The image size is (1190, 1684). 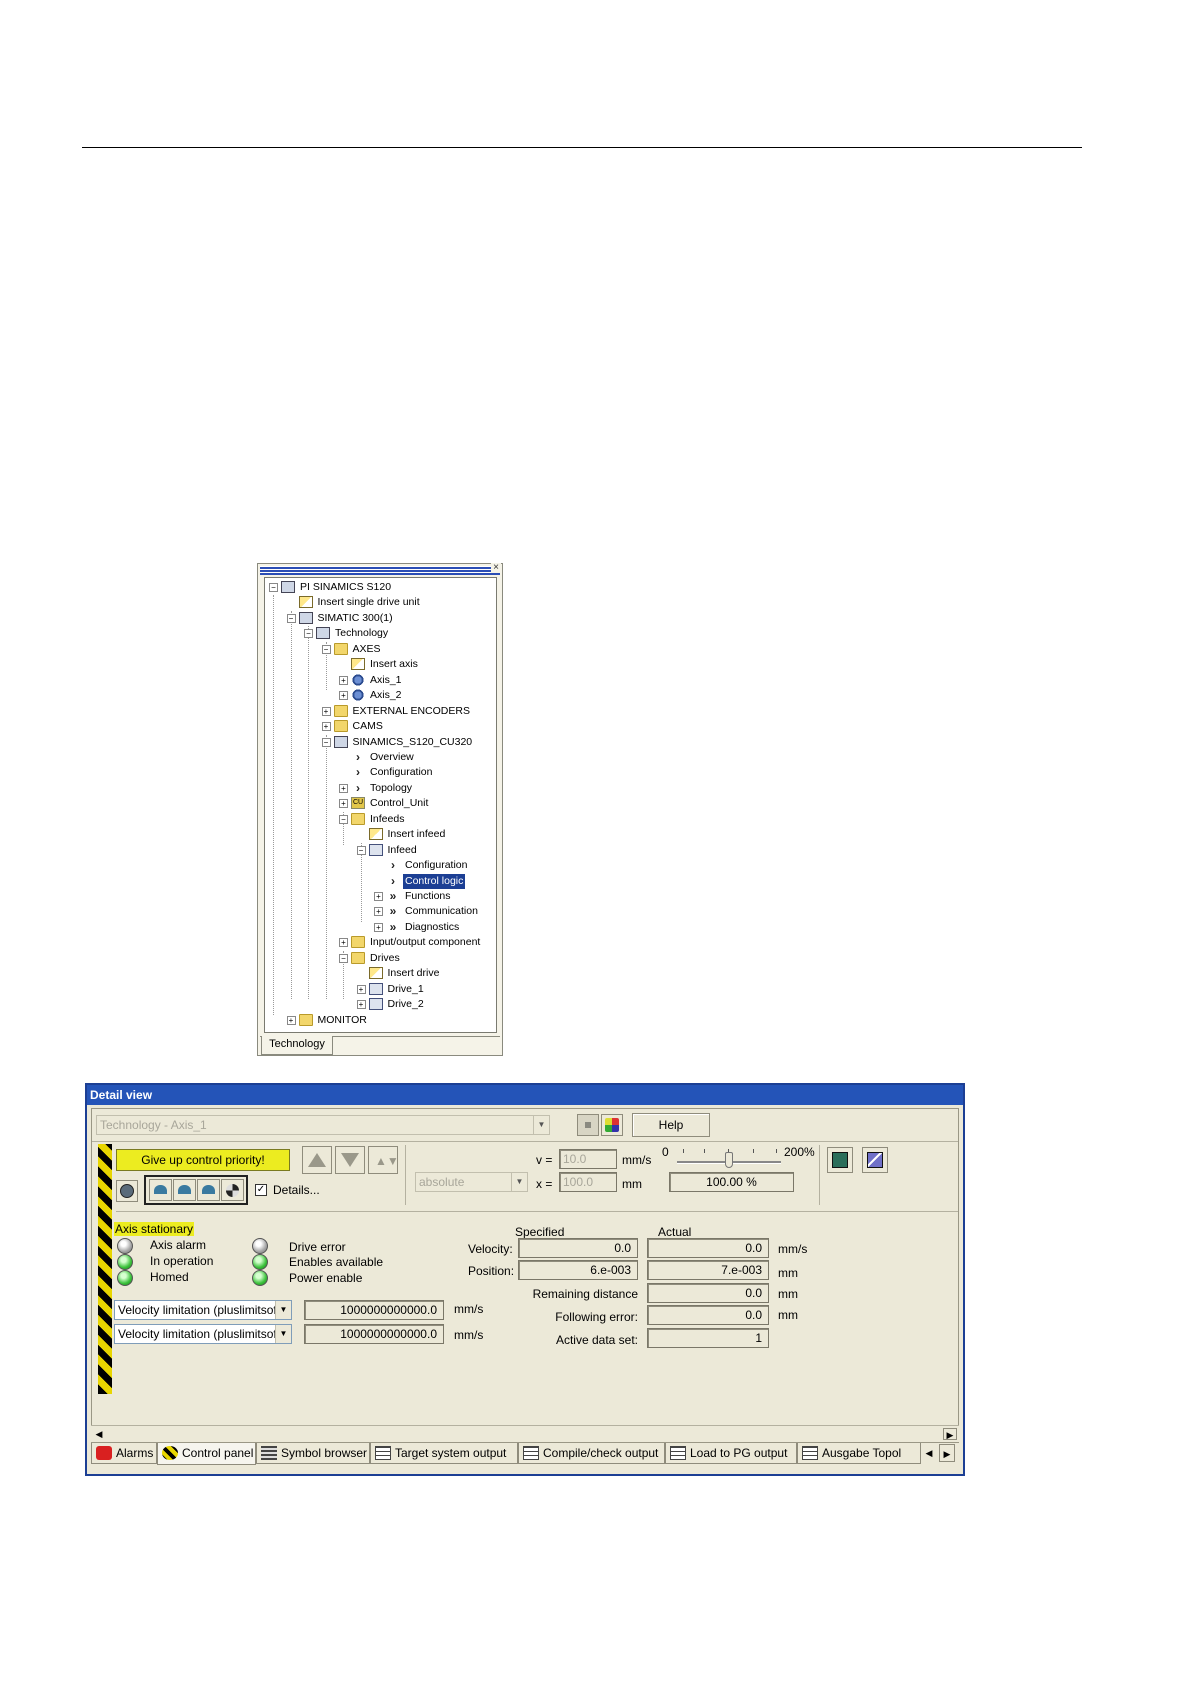 What do you see at coordinates (525, 1433) in the screenshot?
I see `horizontal-scrollbar: ◀ ▶` at bounding box center [525, 1433].